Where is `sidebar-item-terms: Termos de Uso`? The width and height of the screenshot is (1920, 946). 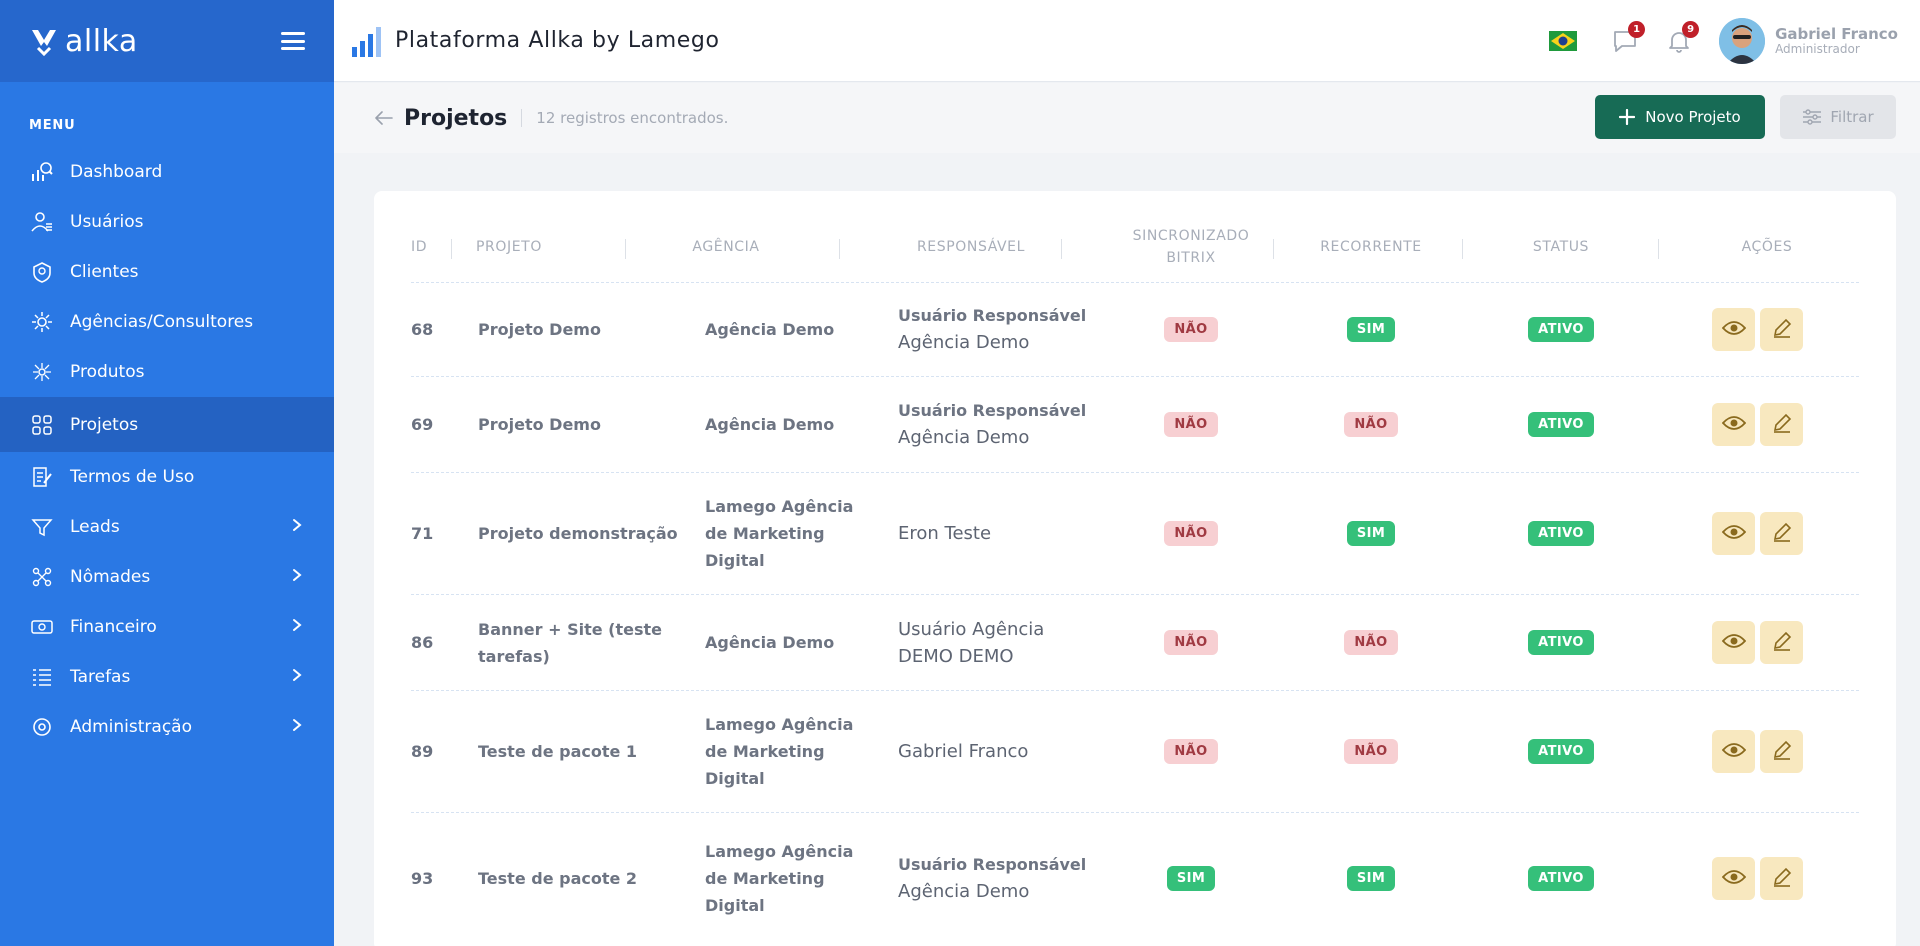 sidebar-item-terms: Termos de Uso is located at coordinates (167, 477).